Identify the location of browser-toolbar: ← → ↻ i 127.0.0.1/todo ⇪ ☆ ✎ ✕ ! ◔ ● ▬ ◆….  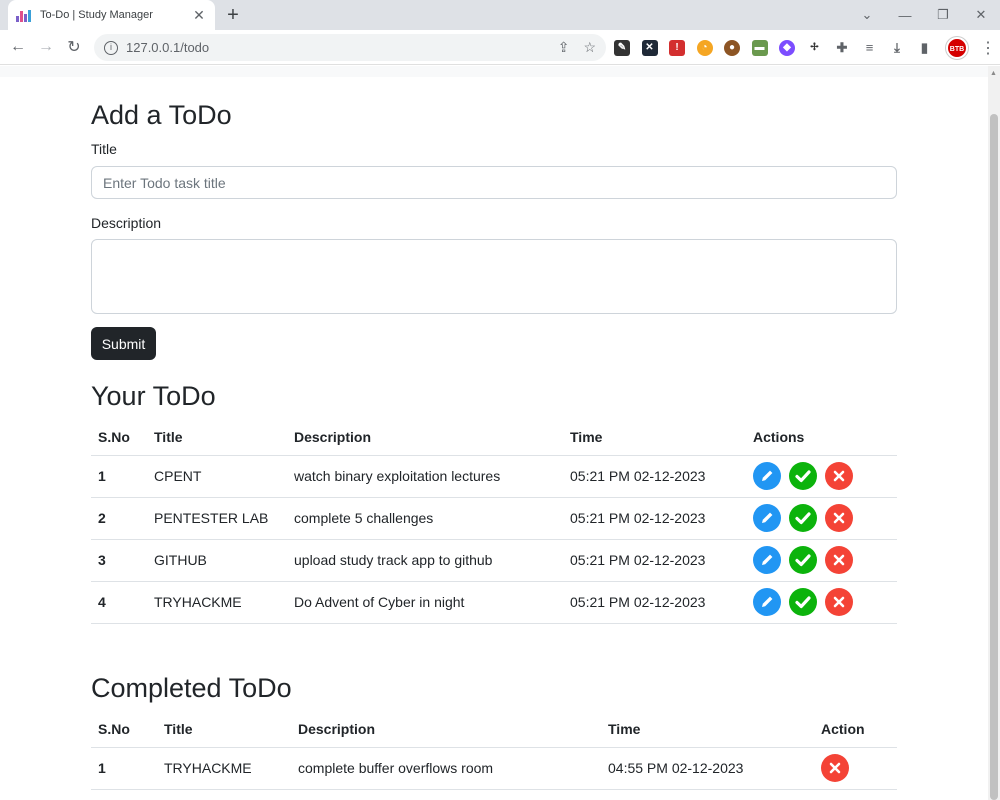
(500, 47).